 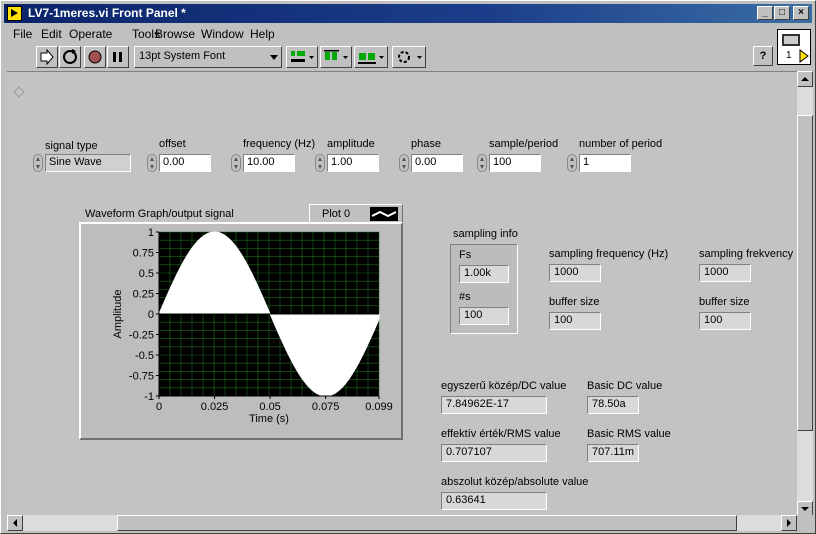 What do you see at coordinates (789, 523) in the screenshot?
I see `scroll-right-icon` at bounding box center [789, 523].